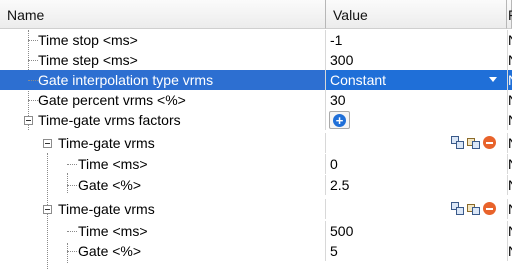 The width and height of the screenshot is (512, 269). I want to click on column-header-name-label: Name, so click(26, 15).